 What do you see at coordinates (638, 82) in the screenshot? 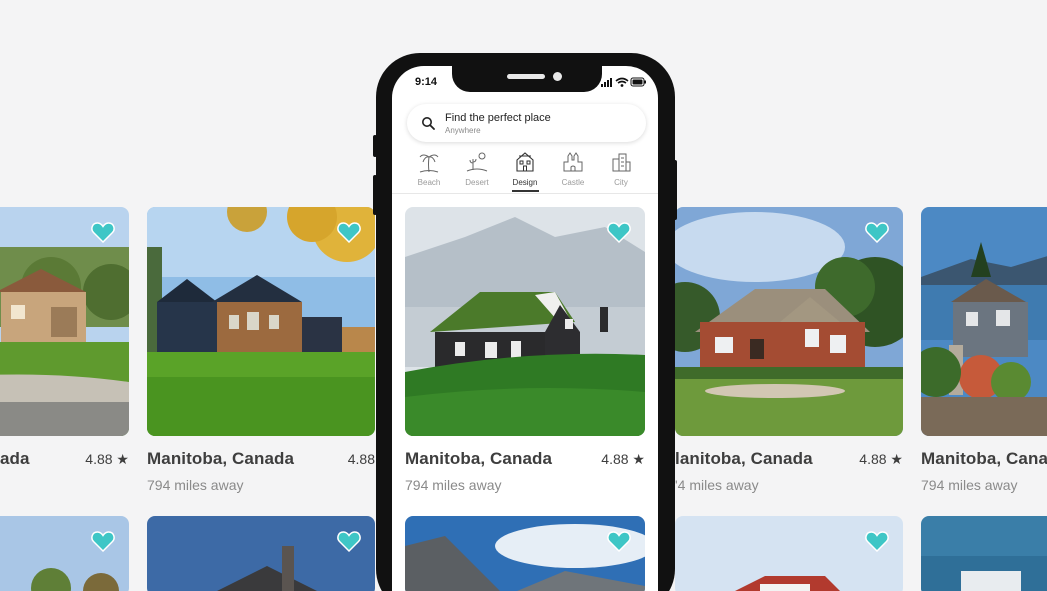
I see `battery-icon` at bounding box center [638, 82].